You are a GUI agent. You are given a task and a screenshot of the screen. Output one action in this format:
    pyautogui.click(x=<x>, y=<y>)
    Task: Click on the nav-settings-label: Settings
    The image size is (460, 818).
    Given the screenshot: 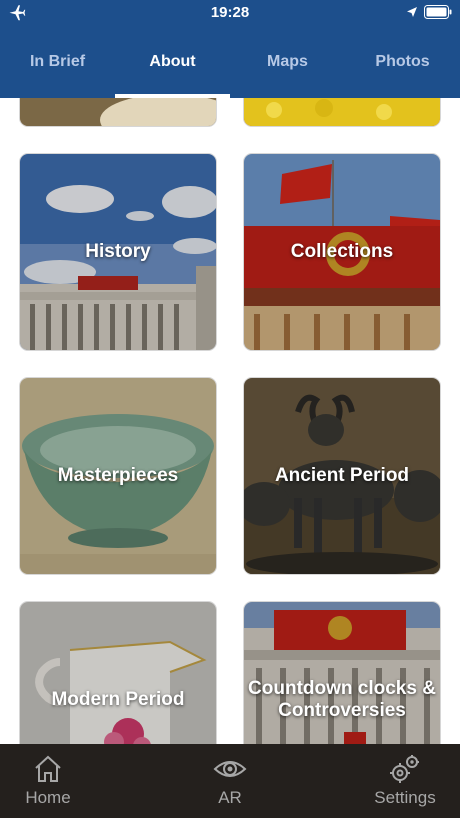 What is the action you would take?
    pyautogui.click(x=405, y=797)
    